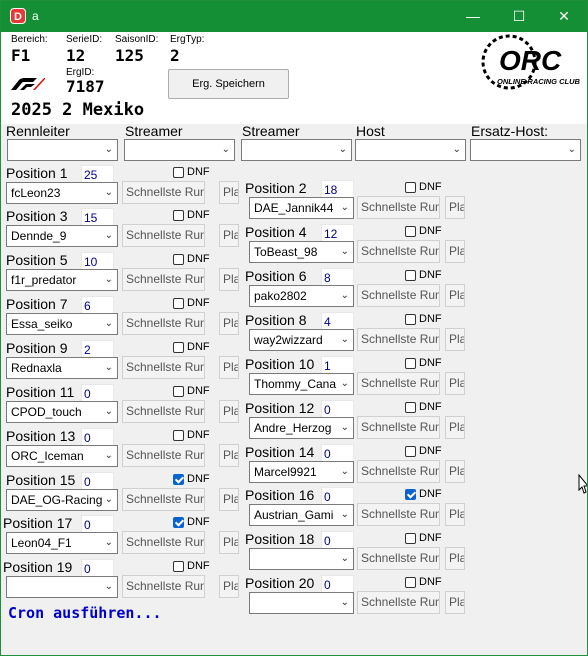 The width and height of the screenshot is (588, 656). What do you see at coordinates (62, 324) in the screenshot?
I see `position-7-driver-dropdown: Essa_seiko ⌄` at bounding box center [62, 324].